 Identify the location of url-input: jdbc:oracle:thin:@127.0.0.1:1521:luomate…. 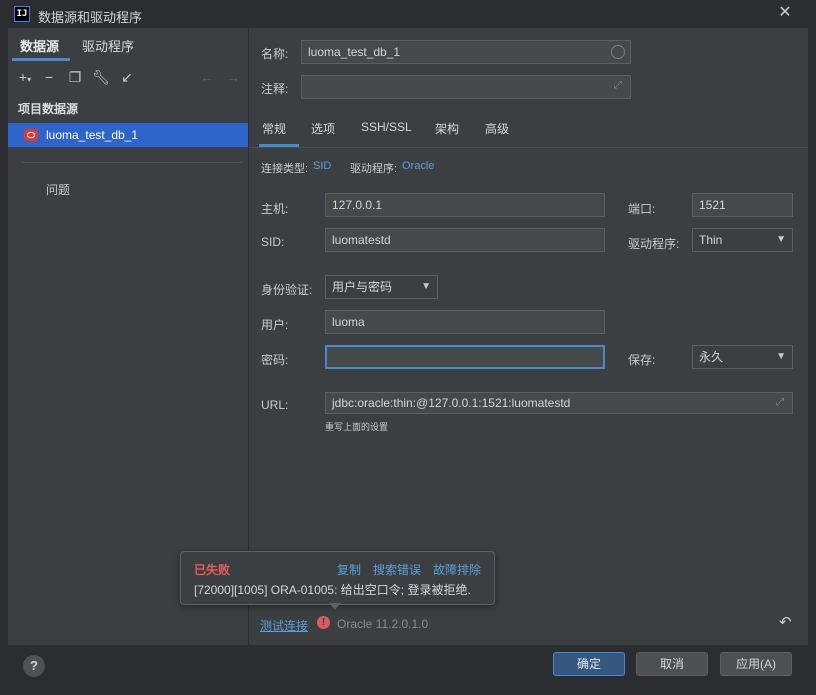
(559, 403).